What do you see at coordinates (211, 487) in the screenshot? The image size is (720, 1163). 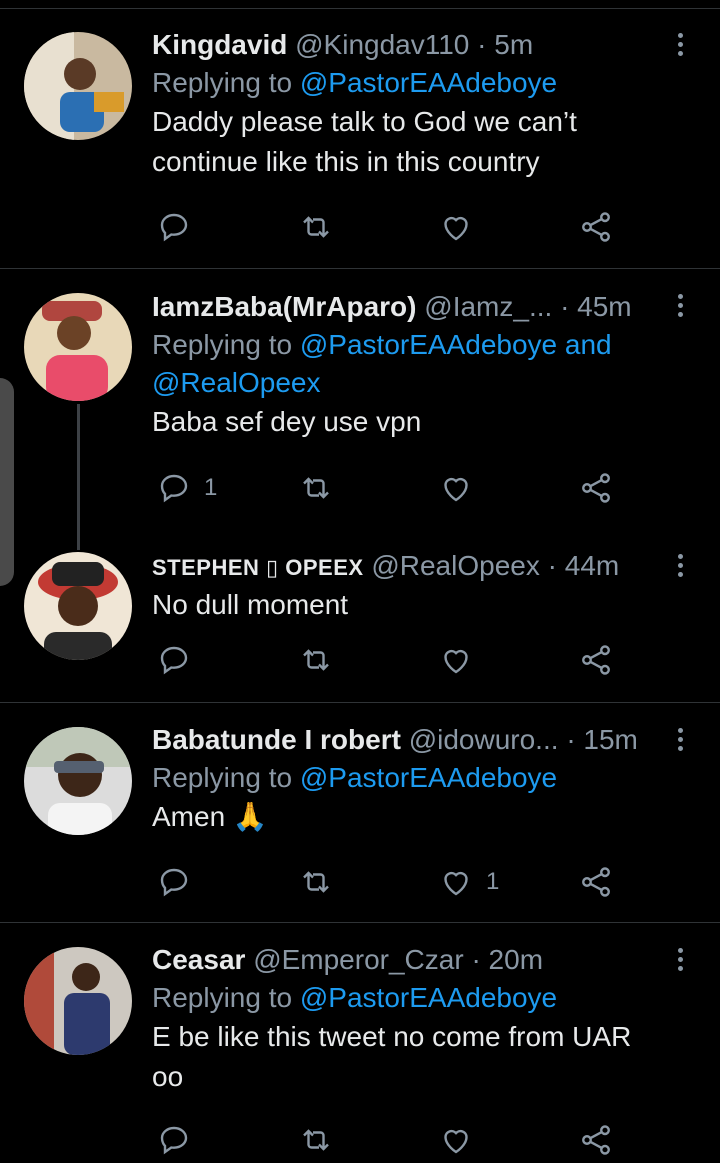 I see `reply-count: 1` at bounding box center [211, 487].